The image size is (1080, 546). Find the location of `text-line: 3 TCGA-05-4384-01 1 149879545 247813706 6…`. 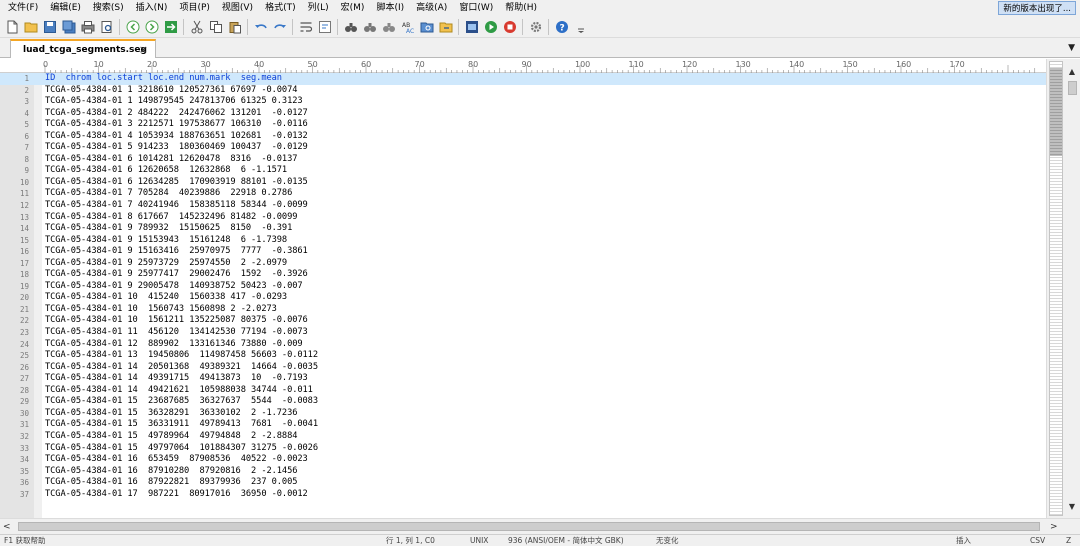

text-line: 3 TCGA-05-4384-01 1 149879545 247813706 6… is located at coordinates (523, 102).